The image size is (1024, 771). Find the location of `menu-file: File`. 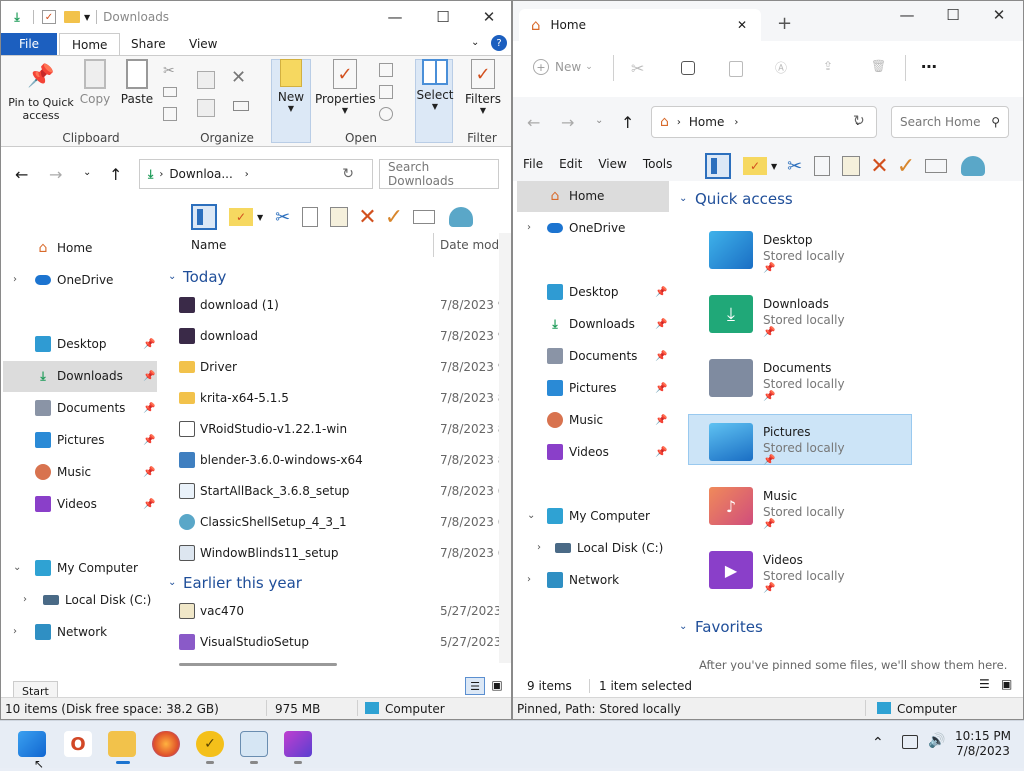

menu-file: File is located at coordinates (533, 164).